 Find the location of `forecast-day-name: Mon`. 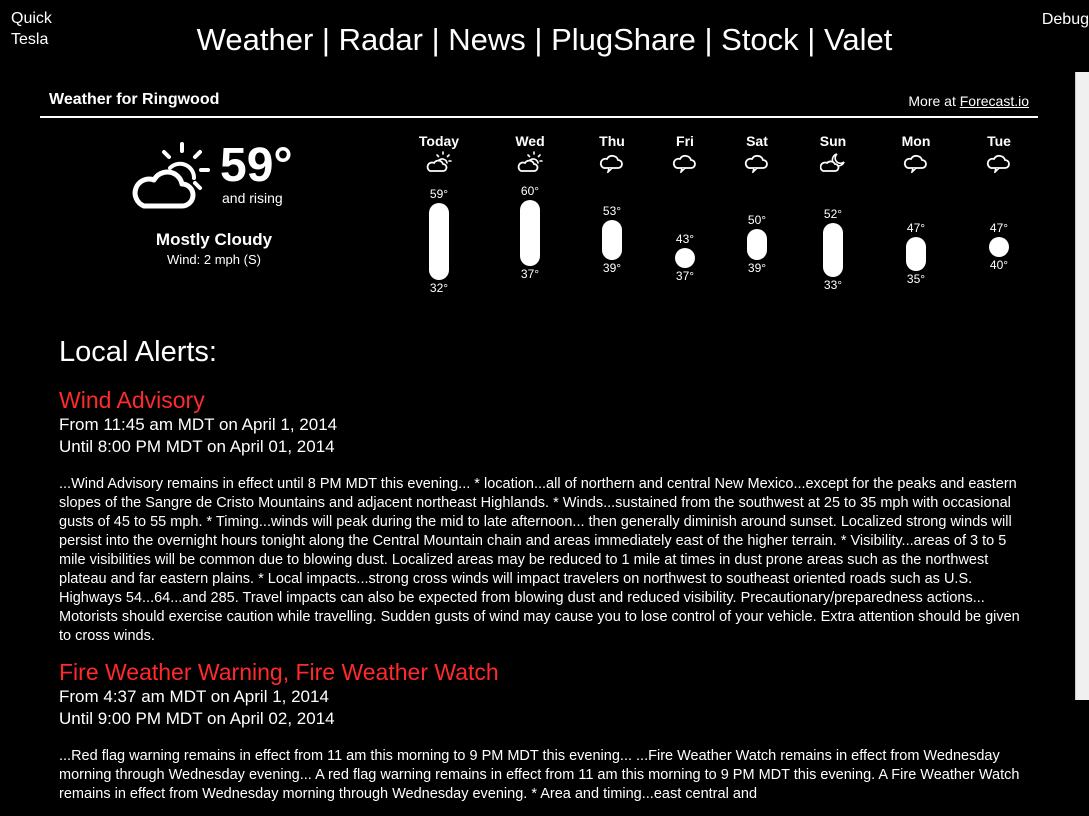

forecast-day-name: Mon is located at coordinates (916, 141).